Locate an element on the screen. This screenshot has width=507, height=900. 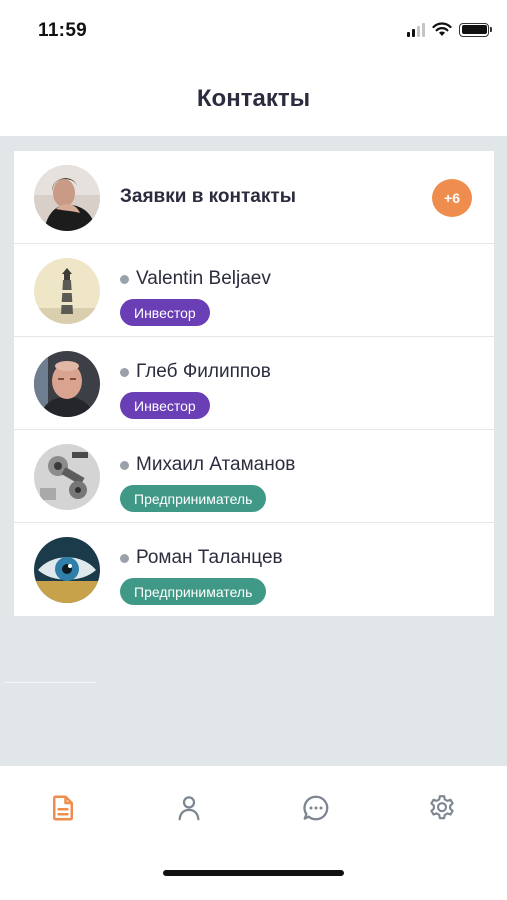
divider is located at coordinates (50, 682).